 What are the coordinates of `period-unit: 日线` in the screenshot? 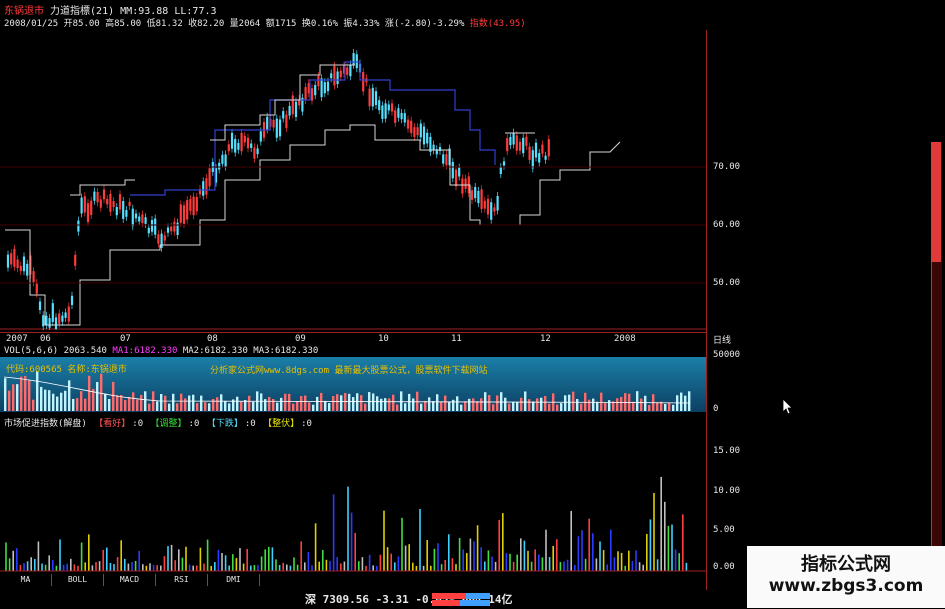 It's located at (722, 339).